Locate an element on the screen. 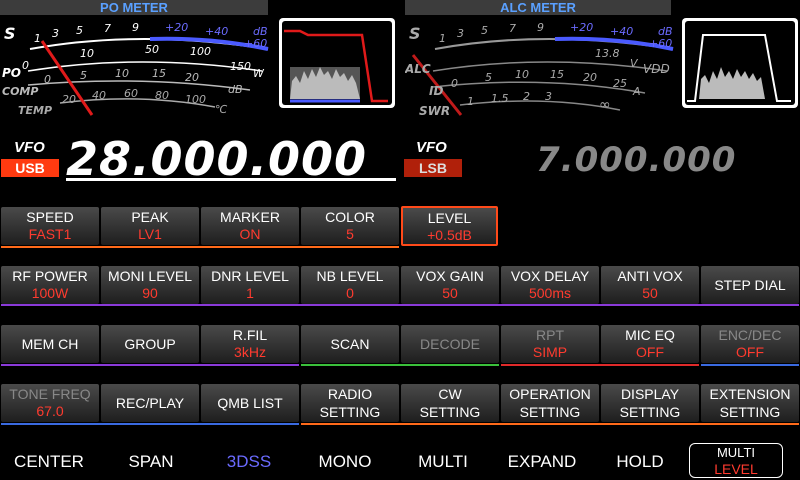  peak-button: PEAK LV1 is located at coordinates (150, 226).